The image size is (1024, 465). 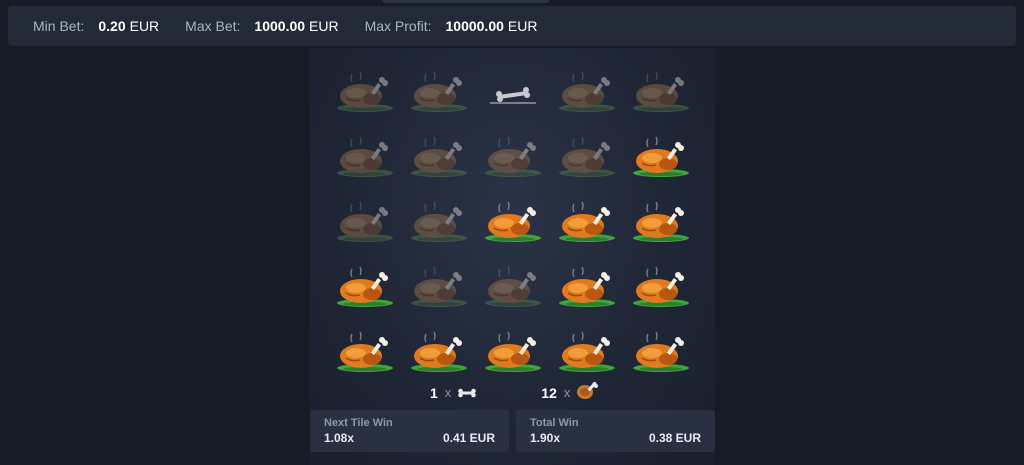 I want to click on max-profit: Max Profit: 10000.00 EUR, so click(x=451, y=26).